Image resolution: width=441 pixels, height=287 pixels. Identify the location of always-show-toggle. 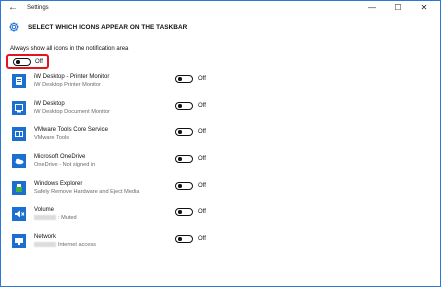
(22, 62).